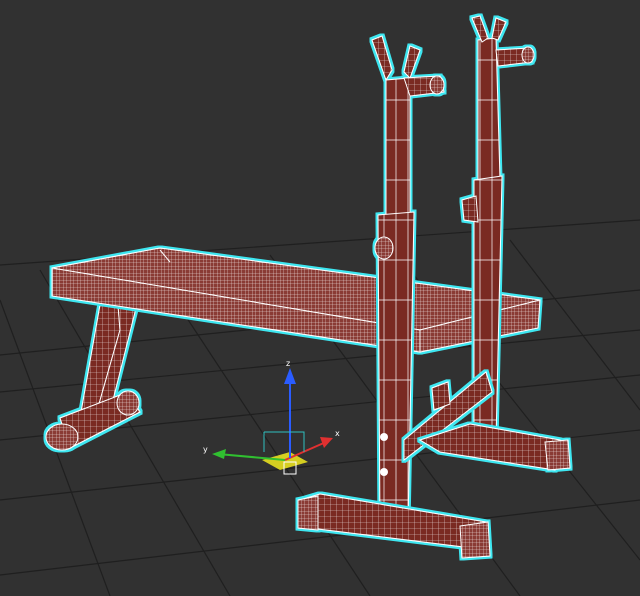 The height and width of the screenshot is (596, 640). Describe the element at coordinates (93, 377) in the screenshot. I see `bench-rear-leg` at that location.